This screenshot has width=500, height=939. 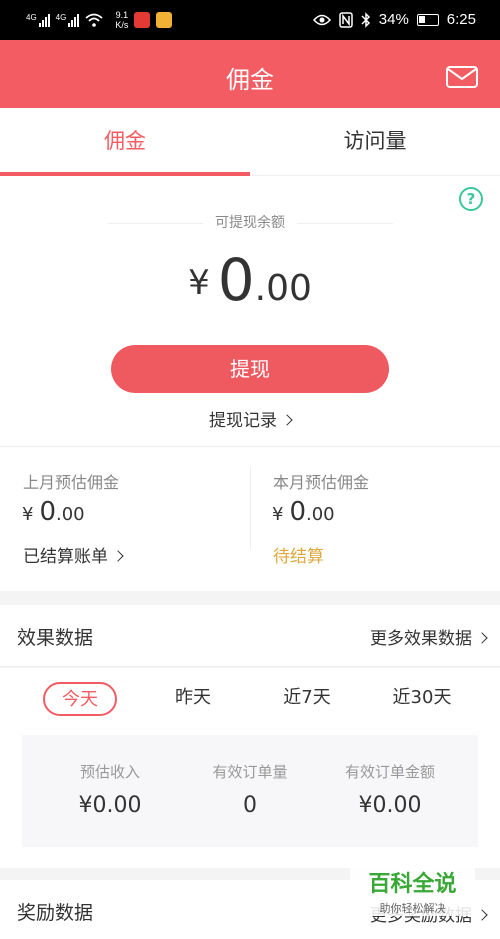 What do you see at coordinates (250, 791) in the screenshot?
I see `stats-panel: 预估收入 ¥0.00 有效订单量 0 有效订单金额 ¥0.00` at bounding box center [250, 791].